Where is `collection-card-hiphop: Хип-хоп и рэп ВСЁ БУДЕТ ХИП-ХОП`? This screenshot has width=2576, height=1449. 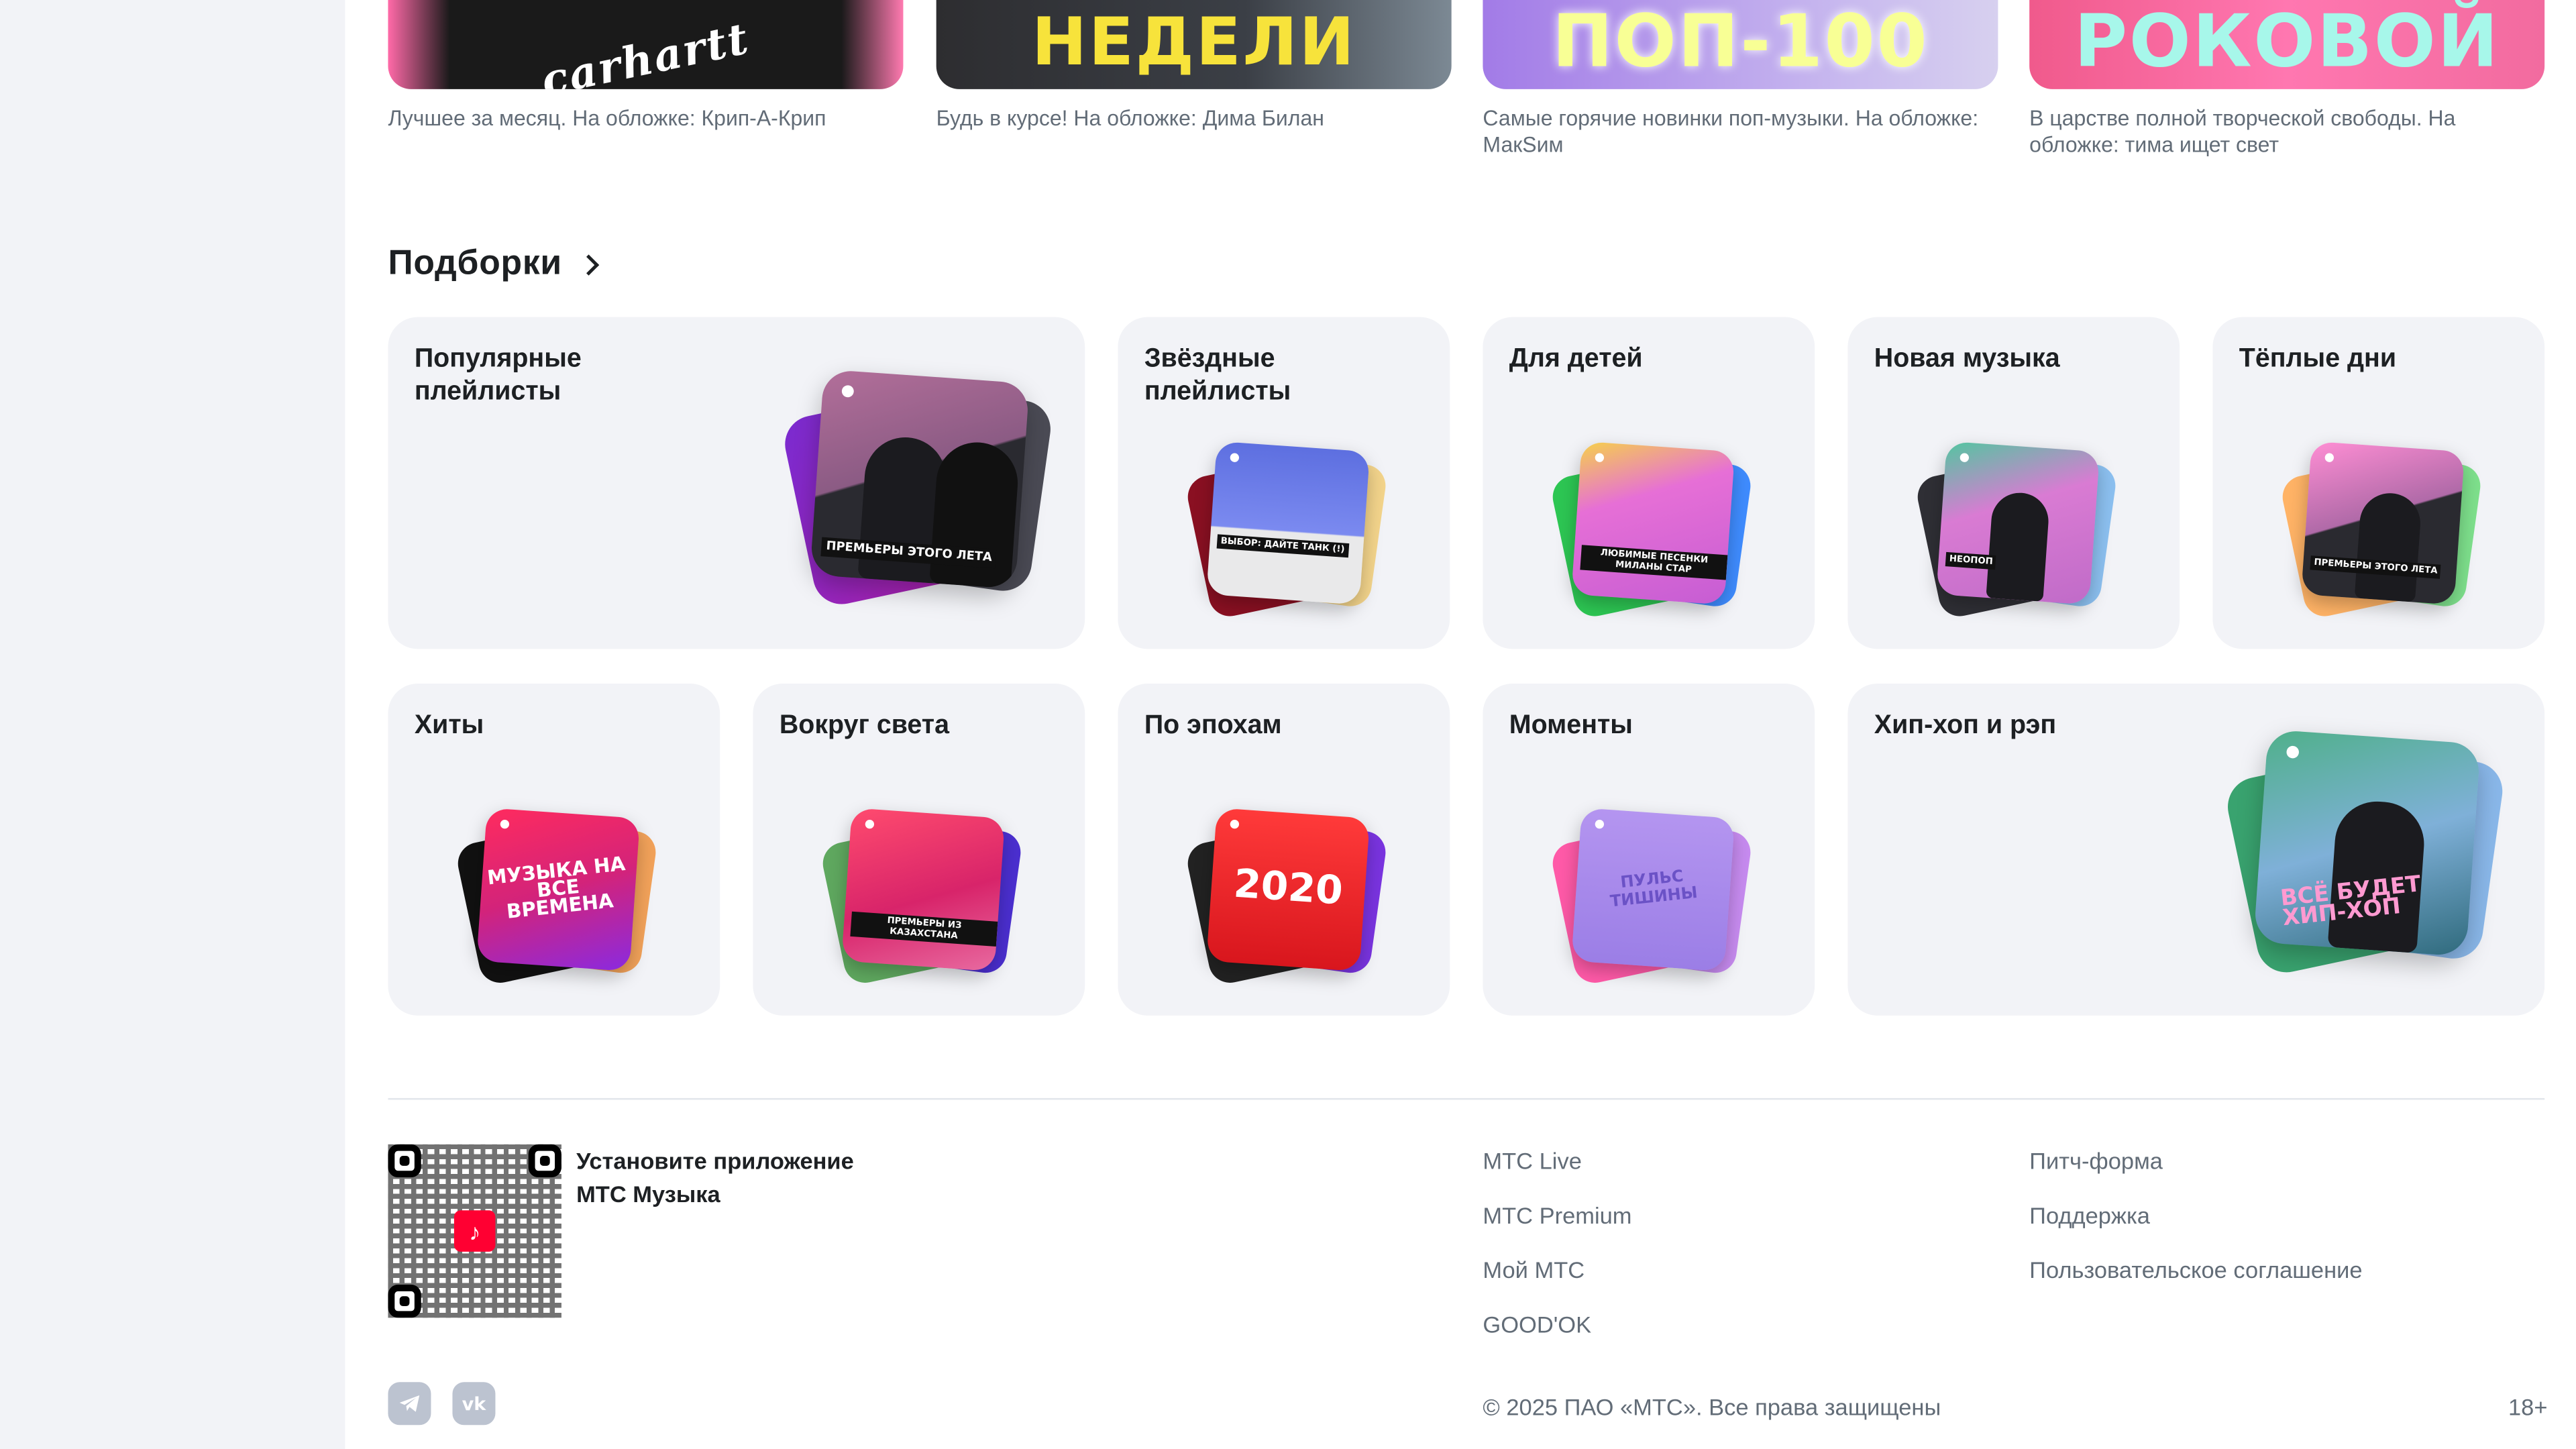
collection-card-hiphop: Хип-хоп и рэп ВСЁ БУДЕТ ХИП-ХОП is located at coordinates (2196, 850).